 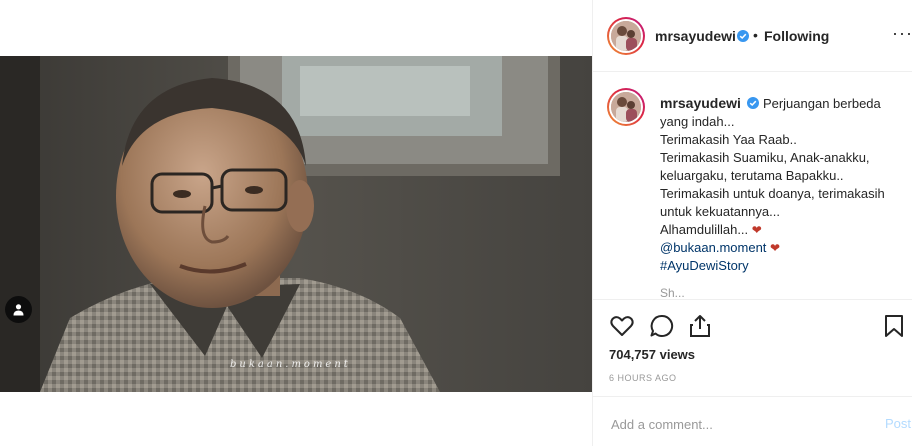 I want to click on caption-avatar, so click(x=626, y=107).